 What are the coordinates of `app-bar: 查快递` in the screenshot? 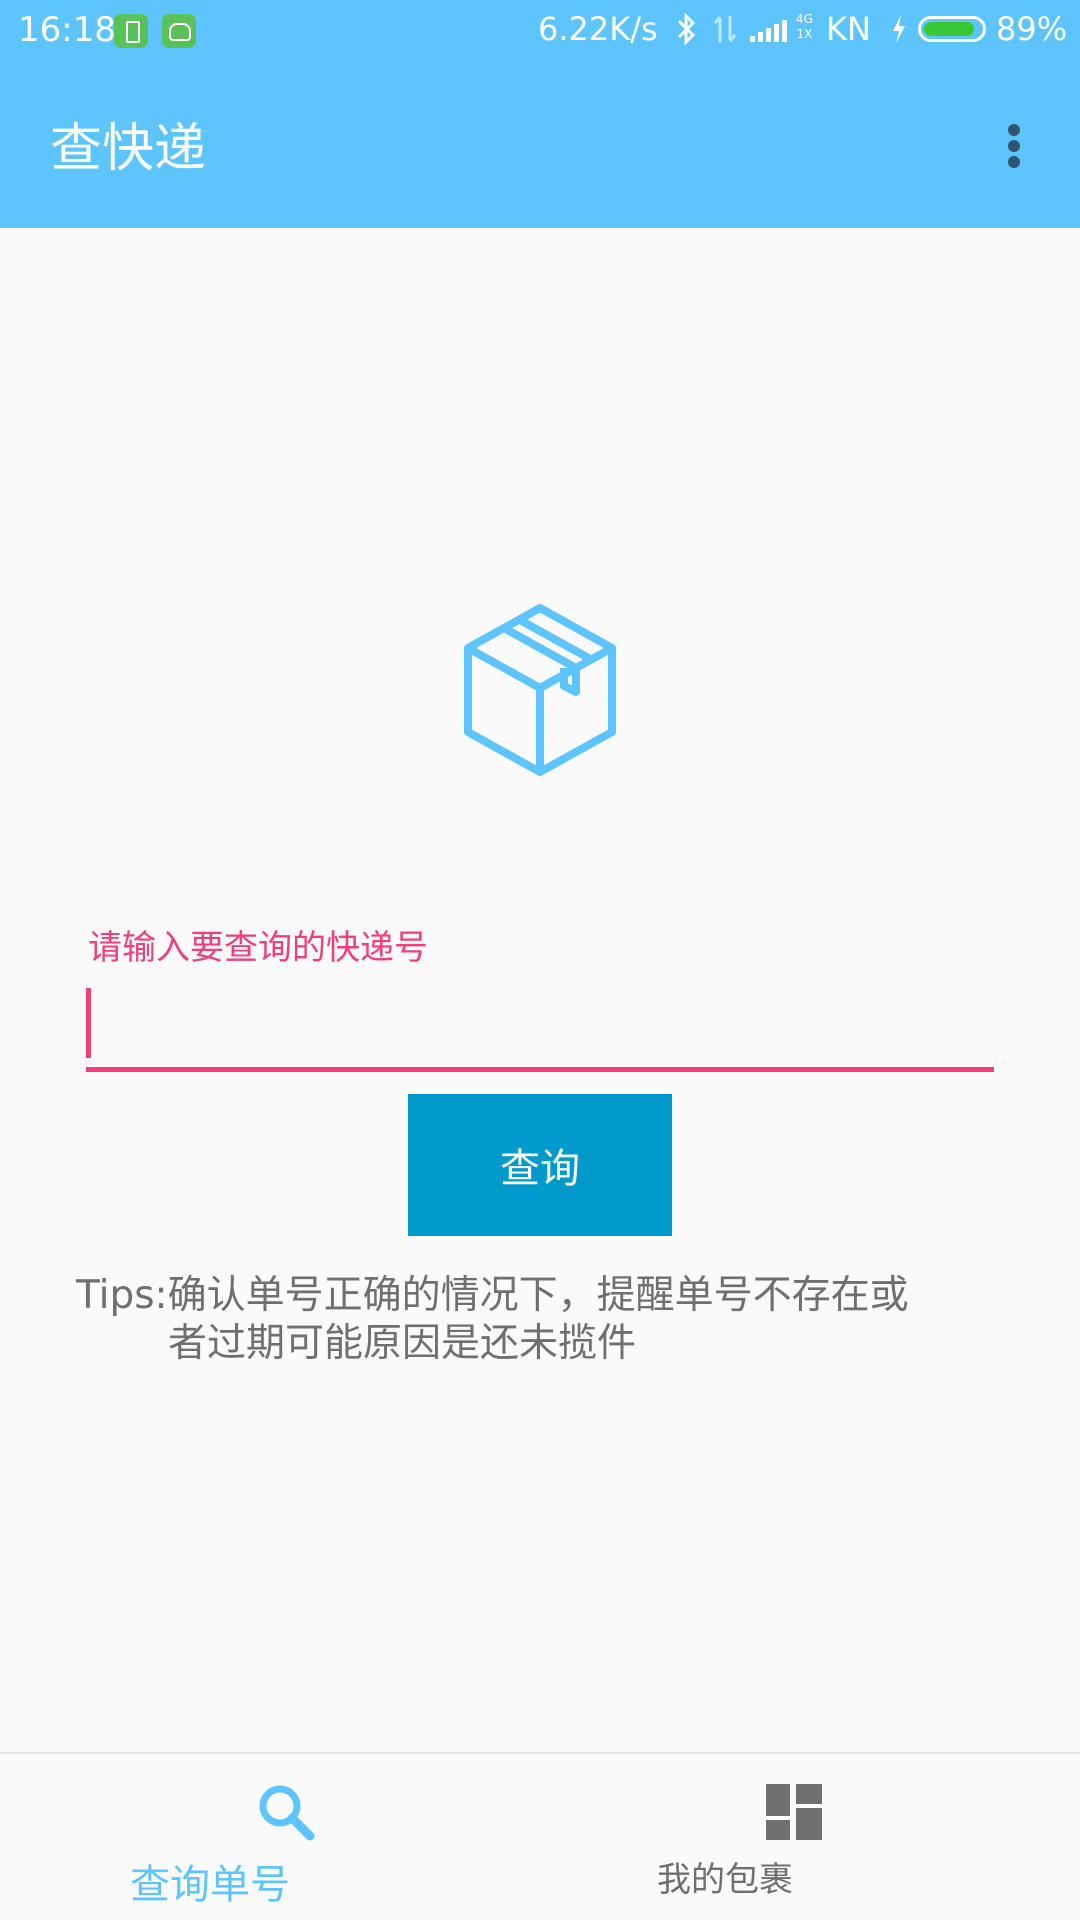 It's located at (540, 145).